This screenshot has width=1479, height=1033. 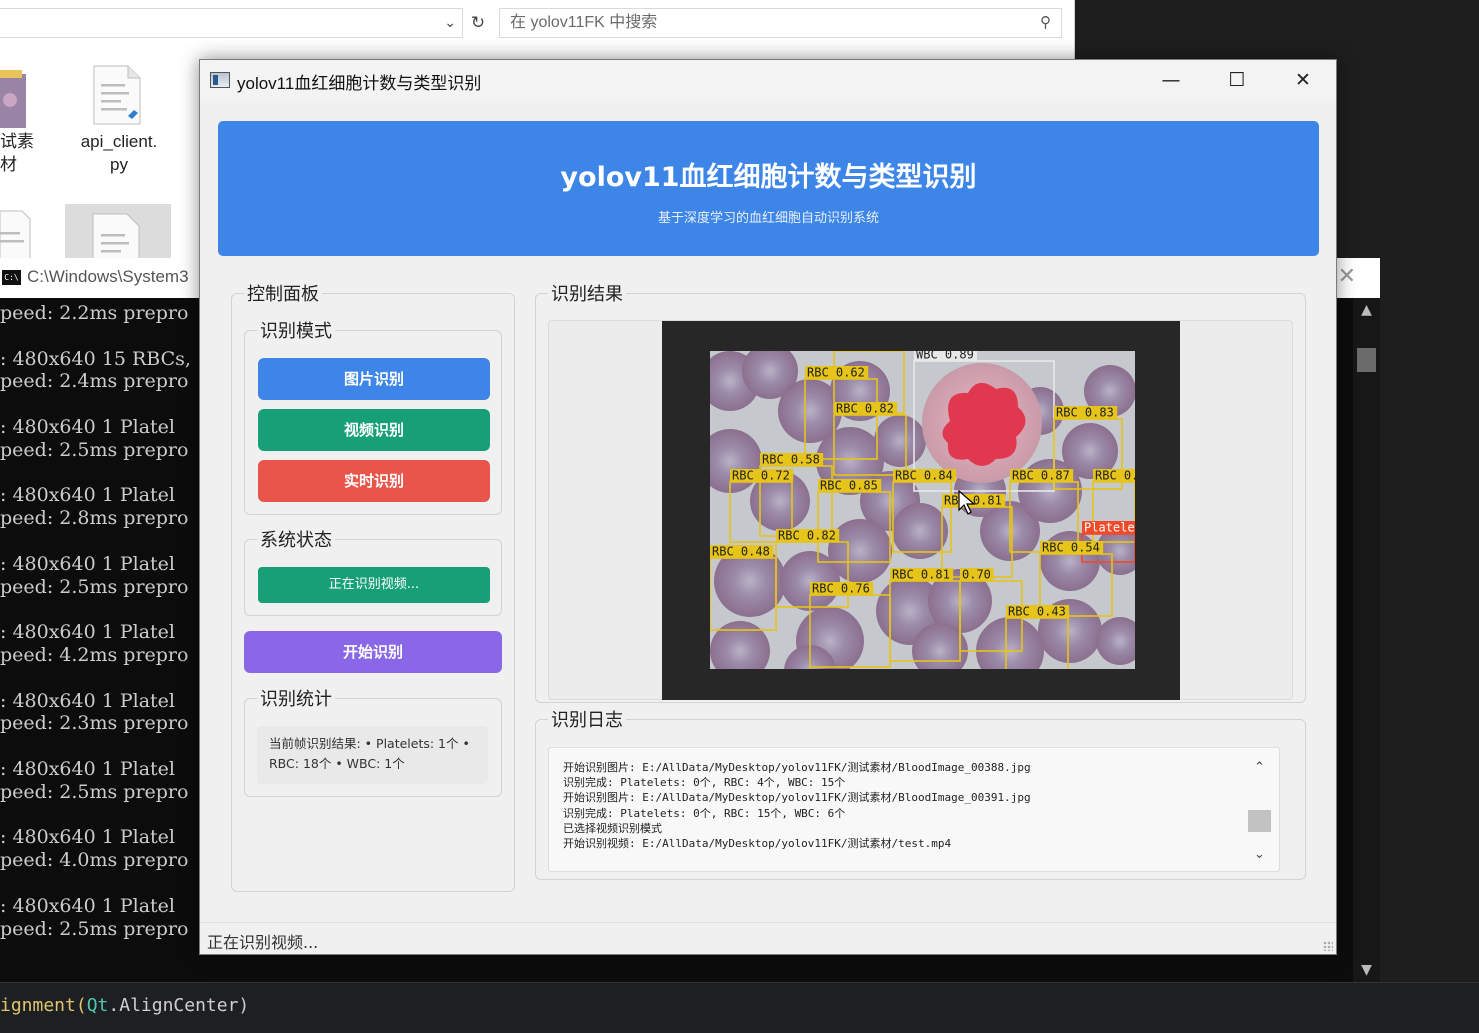 What do you see at coordinates (704, 813) in the screenshot?
I see `log-line: 识别完成: Platelets: 0个, RBC: 15个, WBC: 6个` at bounding box center [704, 813].